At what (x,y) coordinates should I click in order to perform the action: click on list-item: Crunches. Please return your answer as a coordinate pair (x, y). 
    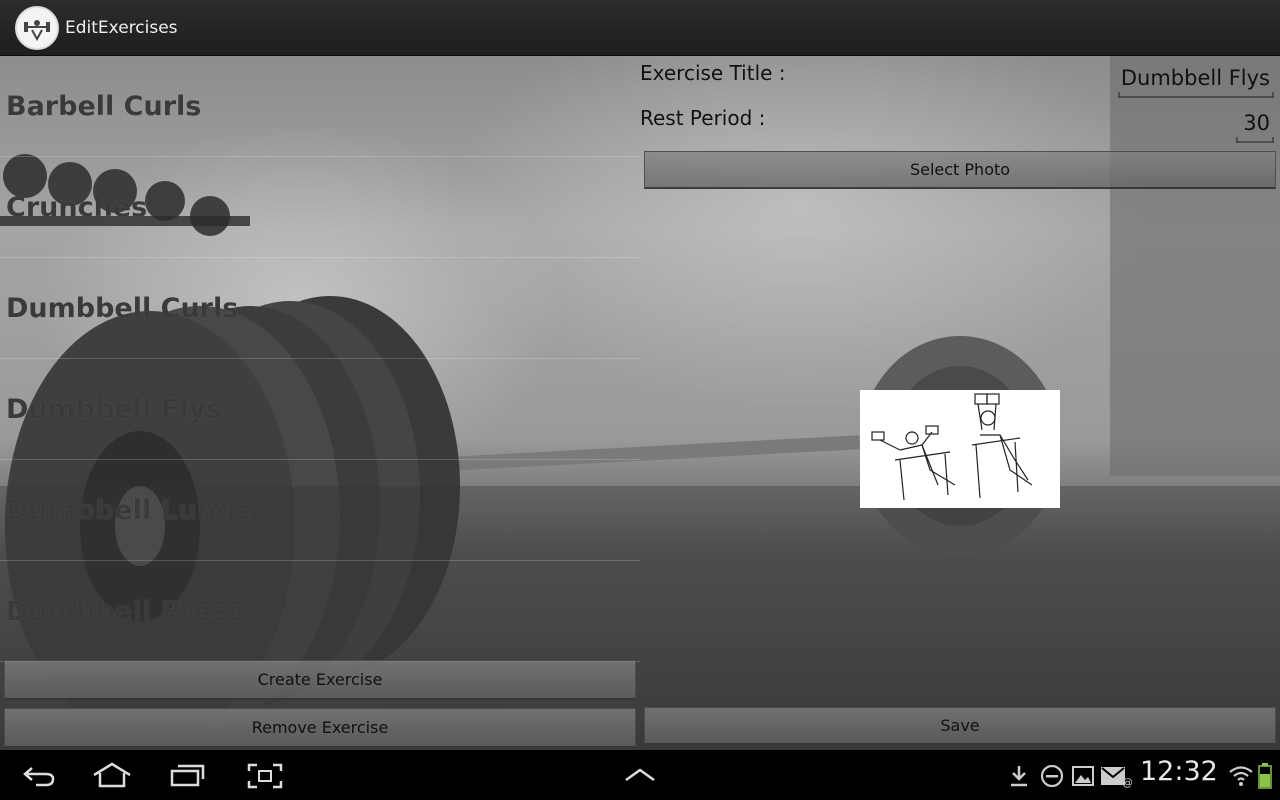
    Looking at the image, I should click on (320, 207).